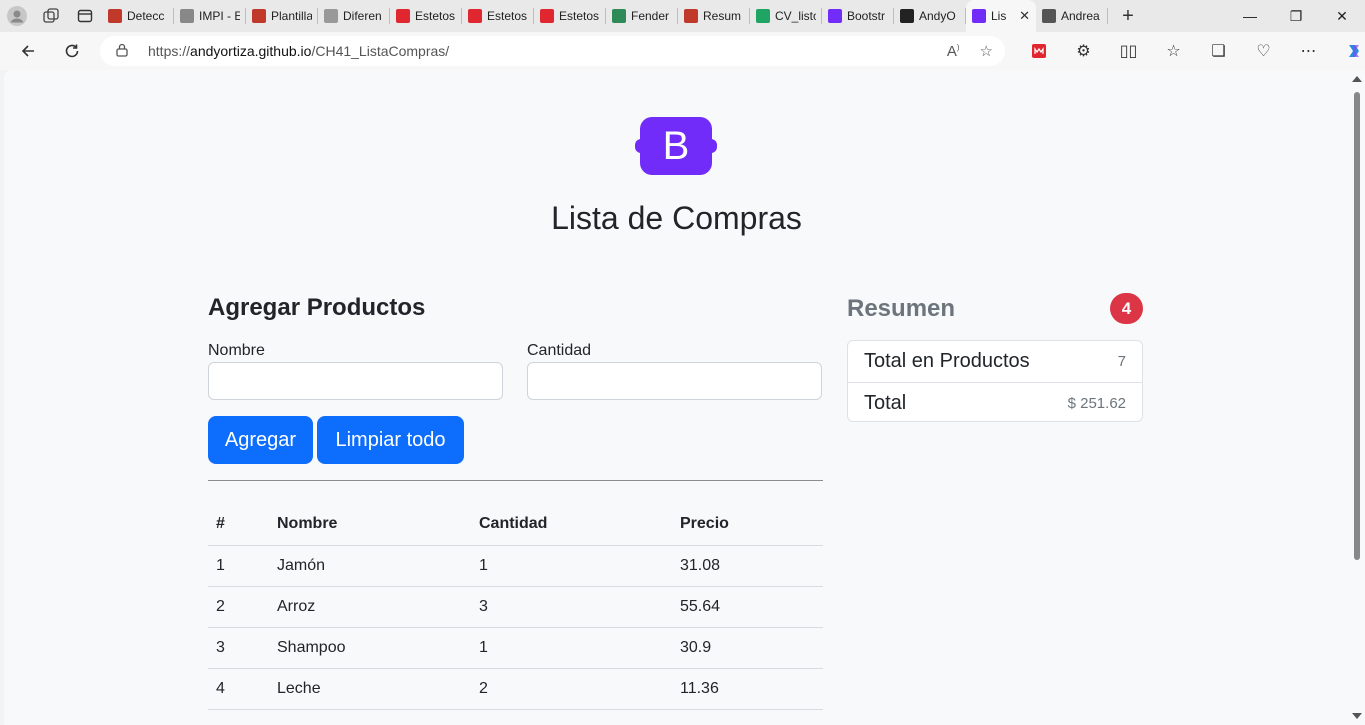  What do you see at coordinates (866, 16) in the screenshot?
I see `tab-title: Bootstr` at bounding box center [866, 16].